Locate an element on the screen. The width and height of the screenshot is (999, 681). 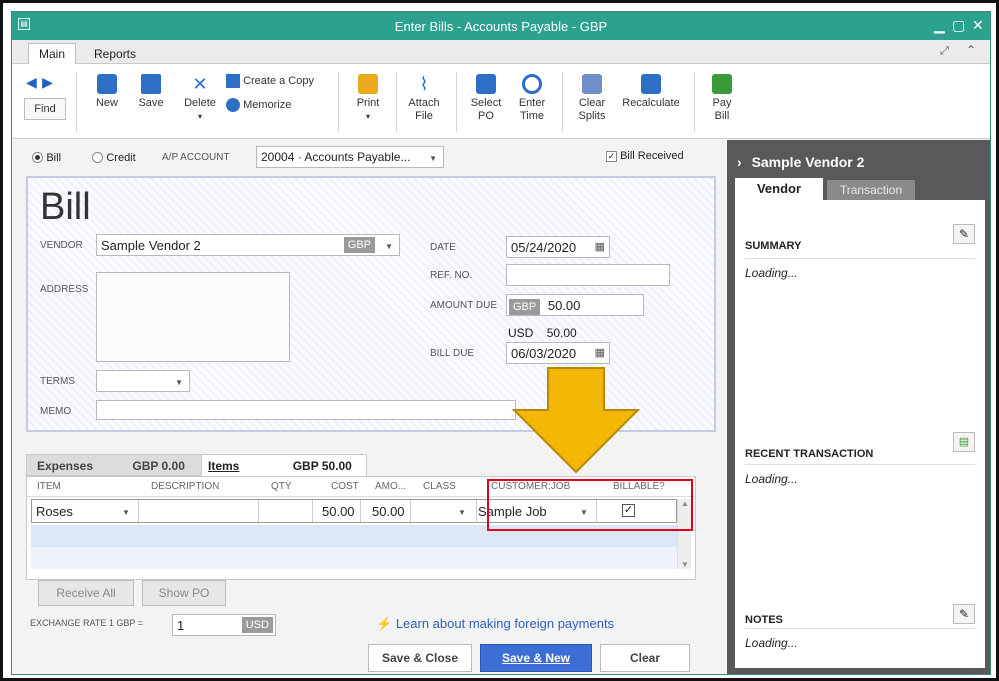
ap-account-select: 20004 · Accounts Payable... ▼ is located at coordinates (350, 157).